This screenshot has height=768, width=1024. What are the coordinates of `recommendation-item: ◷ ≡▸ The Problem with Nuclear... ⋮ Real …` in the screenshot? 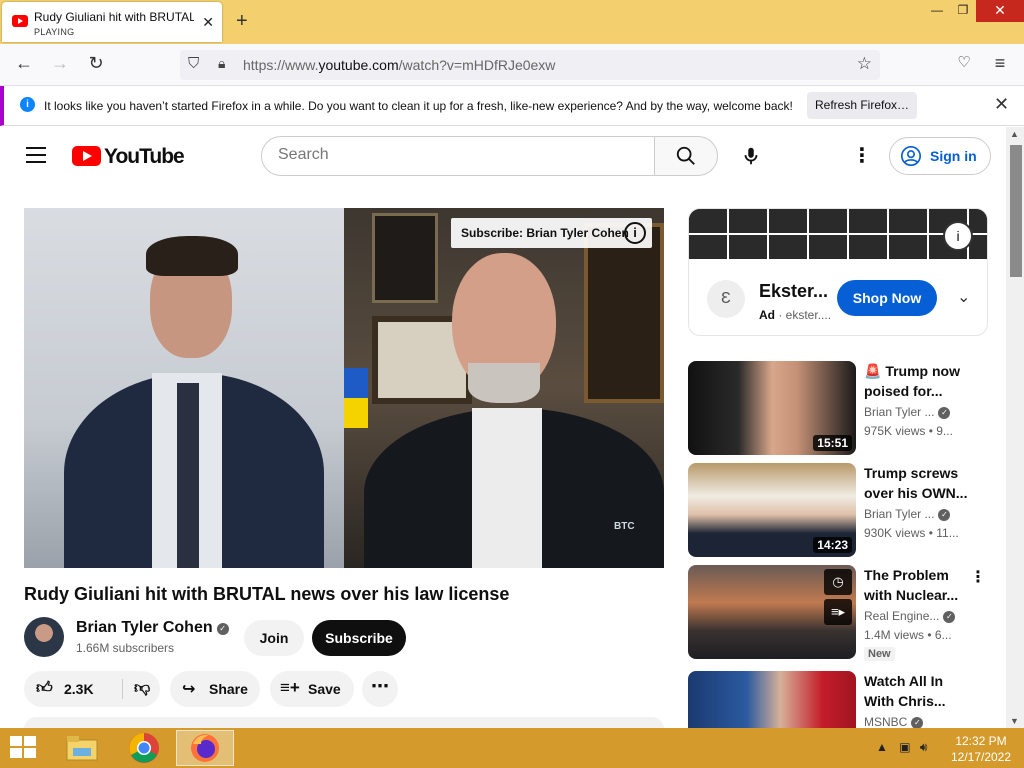 It's located at (843, 613).